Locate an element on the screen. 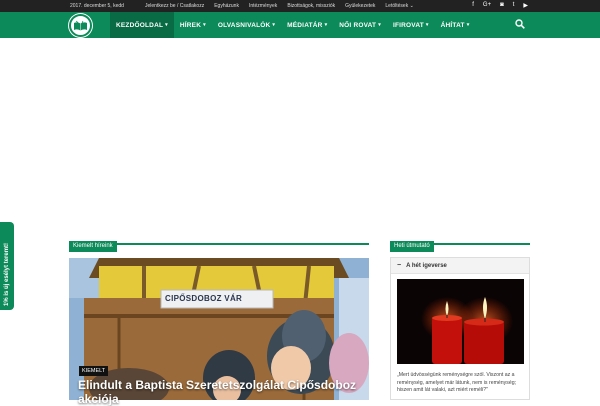 Image resolution: width=600 pixels, height=406 pixels. nav-item-hirek: HÍREK ▾ is located at coordinates (193, 25).